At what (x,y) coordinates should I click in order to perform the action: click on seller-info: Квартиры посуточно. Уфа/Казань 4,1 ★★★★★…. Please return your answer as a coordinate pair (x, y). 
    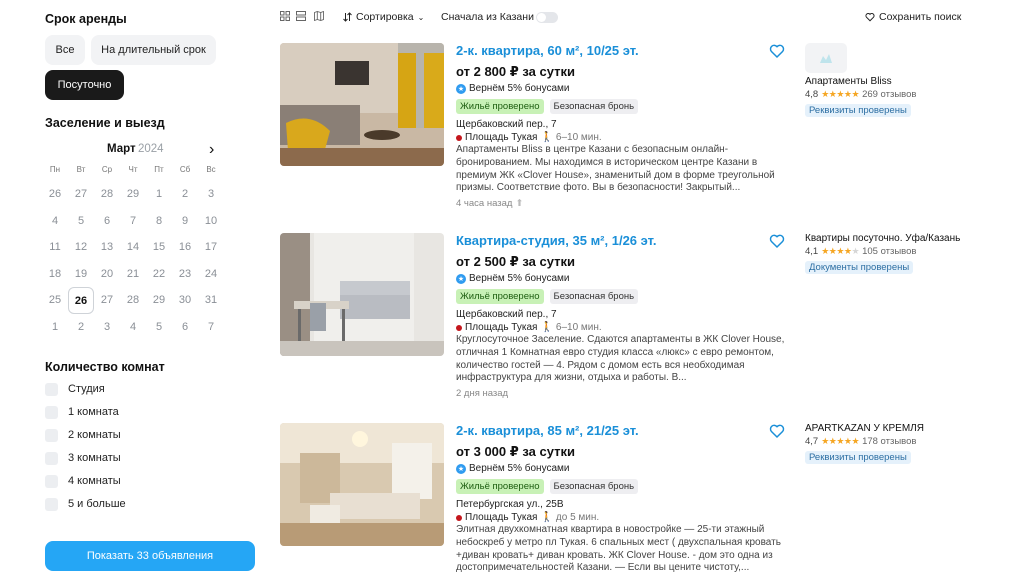
    Looking at the image, I should click on (892, 254).